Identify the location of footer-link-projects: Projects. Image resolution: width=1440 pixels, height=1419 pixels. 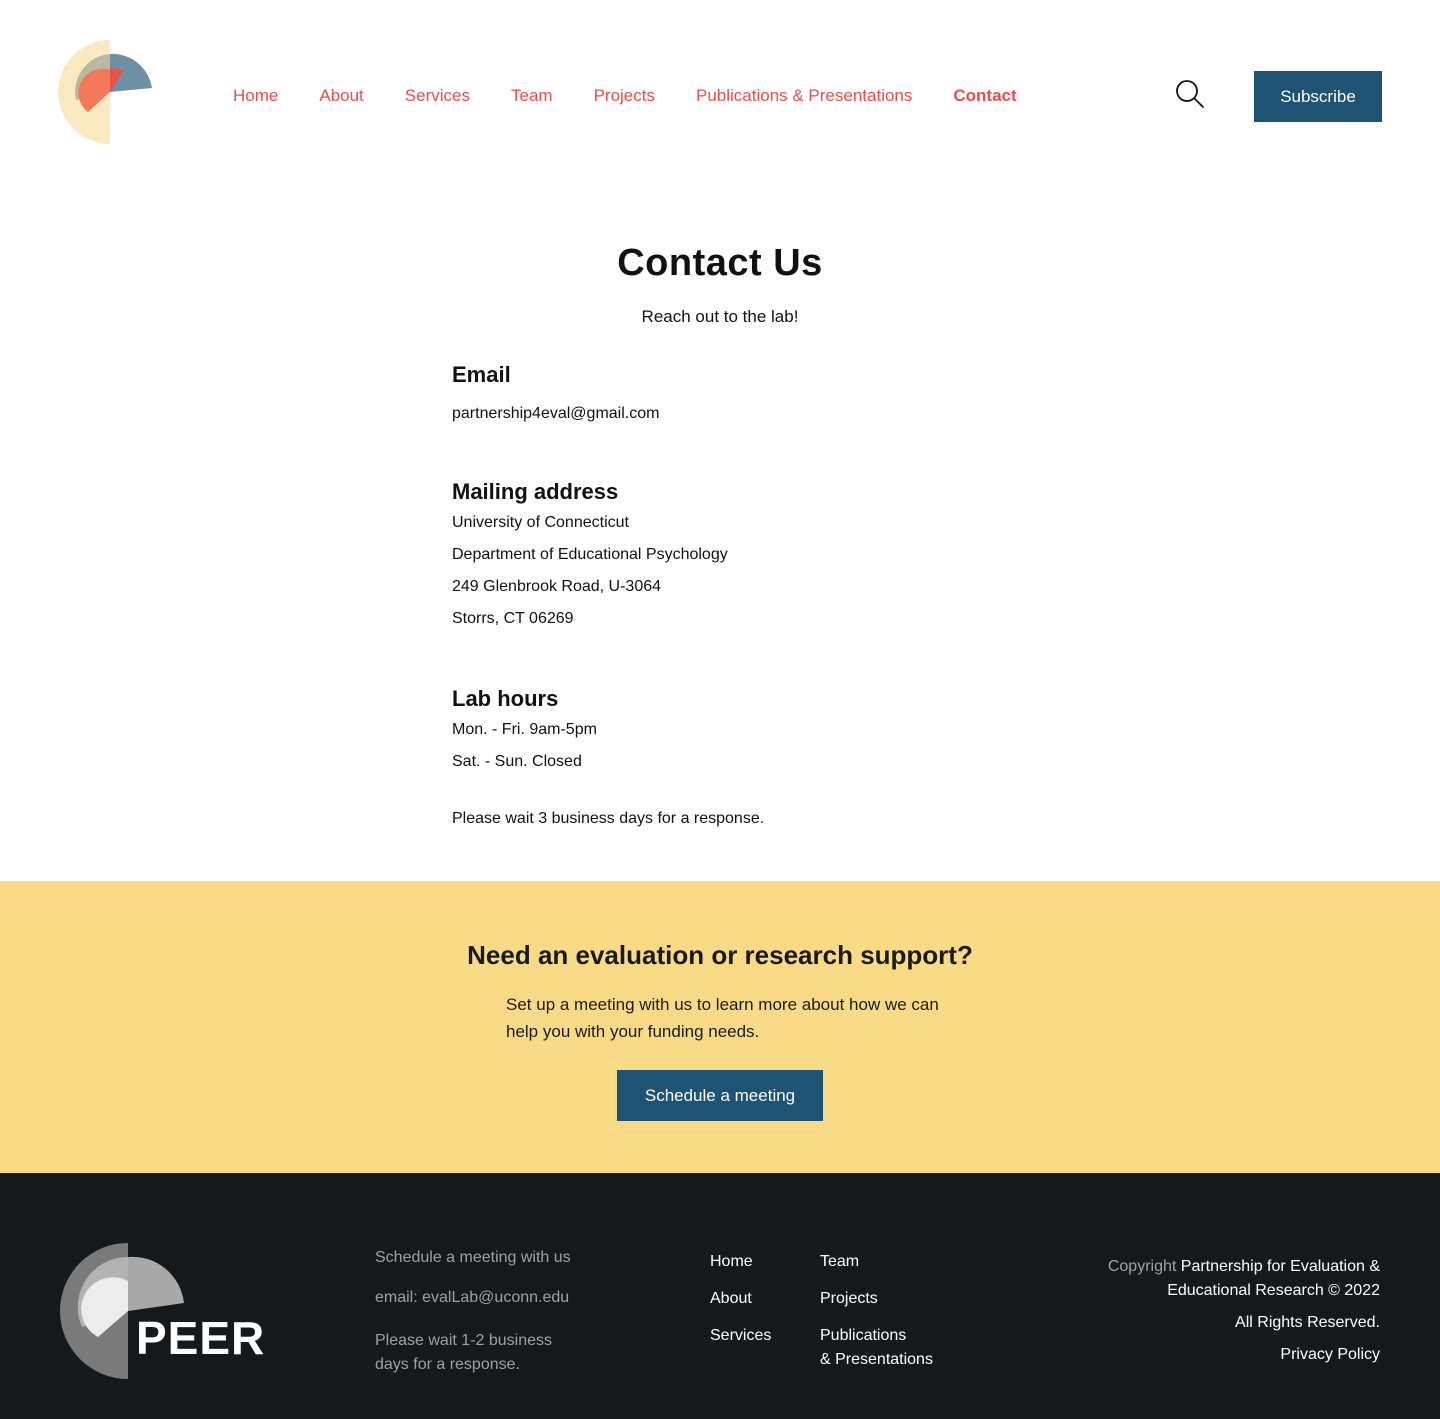
(849, 1299).